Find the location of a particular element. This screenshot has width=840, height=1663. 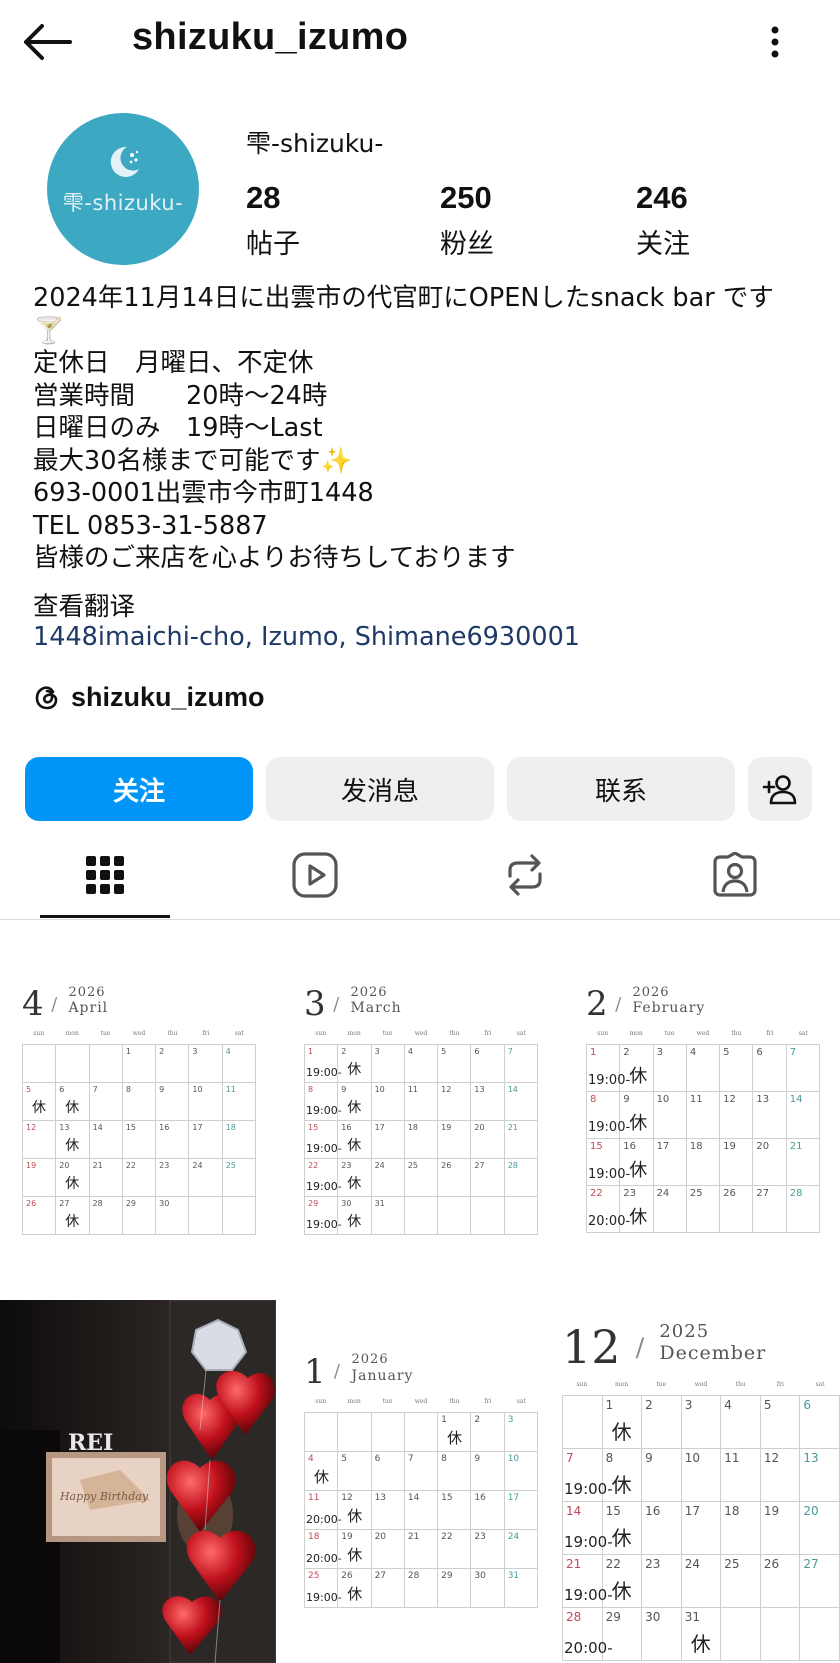

calendar-weekday-label: thu is located at coordinates (172, 1033).